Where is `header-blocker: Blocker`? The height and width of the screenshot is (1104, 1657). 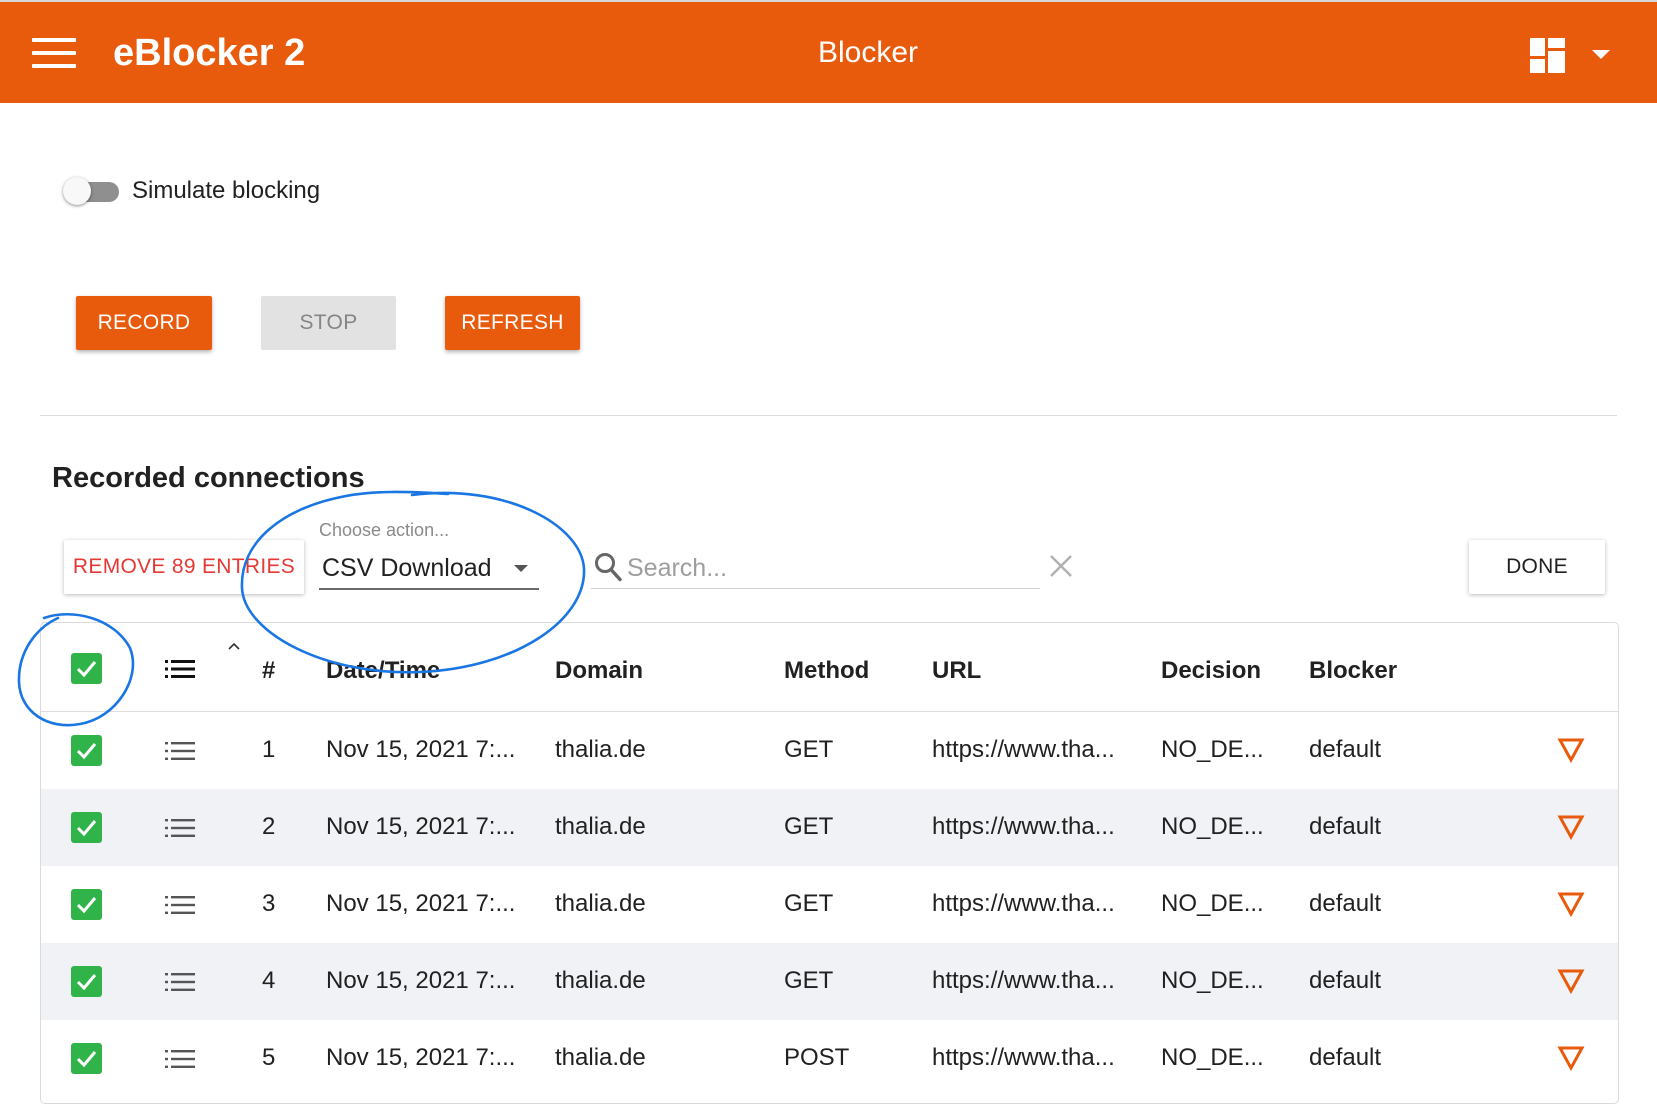 header-blocker: Blocker is located at coordinates (1353, 671).